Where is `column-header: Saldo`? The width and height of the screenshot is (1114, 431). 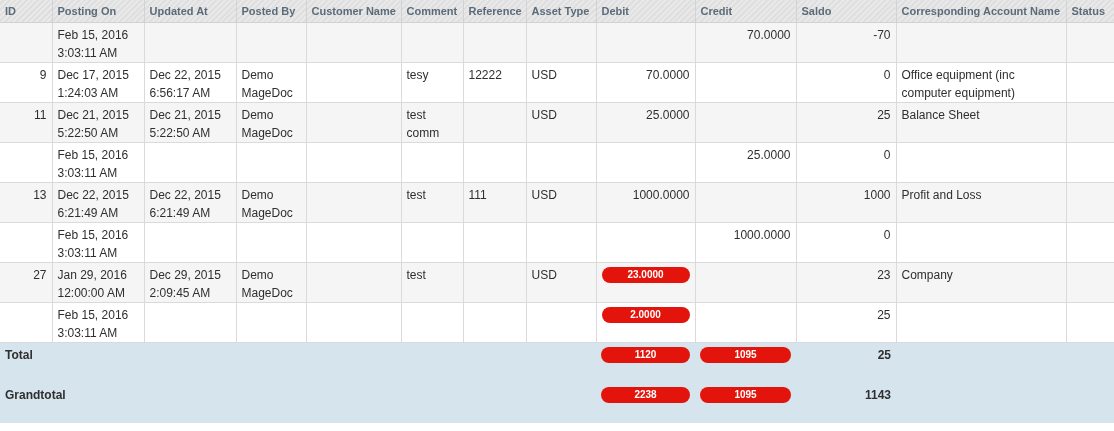
column-header: Saldo is located at coordinates (846, 11).